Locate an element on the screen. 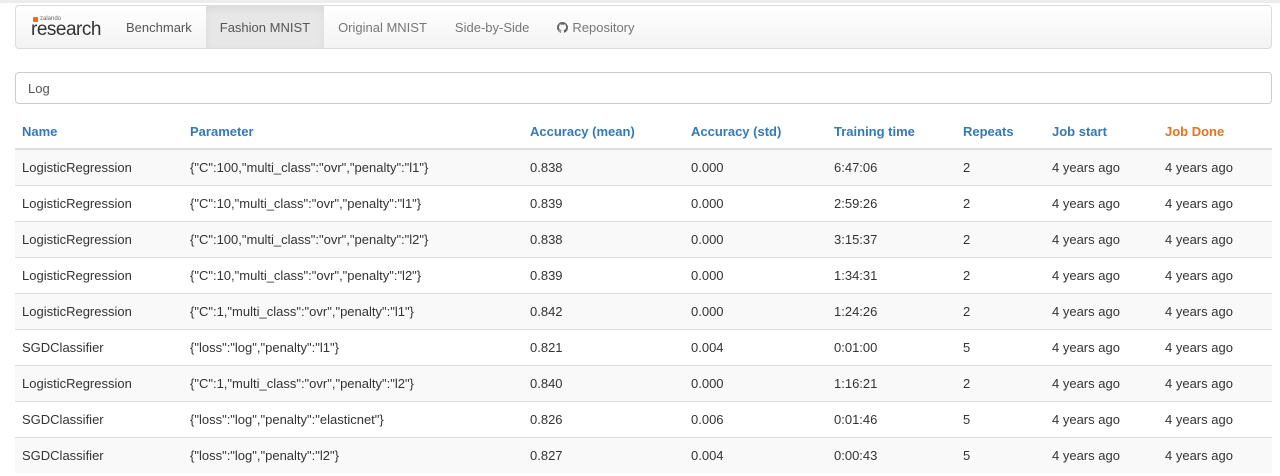  cell-accuracy-mean: 0.842 is located at coordinates (603, 311).